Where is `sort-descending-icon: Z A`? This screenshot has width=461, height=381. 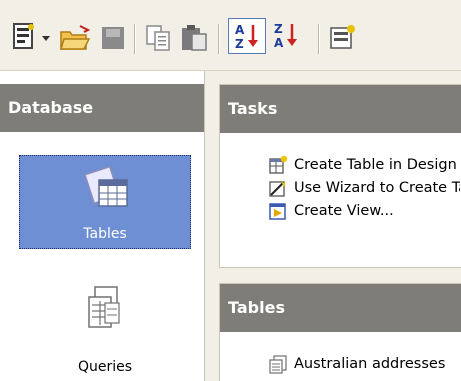 sort-descending-icon: Z A is located at coordinates (285, 36).